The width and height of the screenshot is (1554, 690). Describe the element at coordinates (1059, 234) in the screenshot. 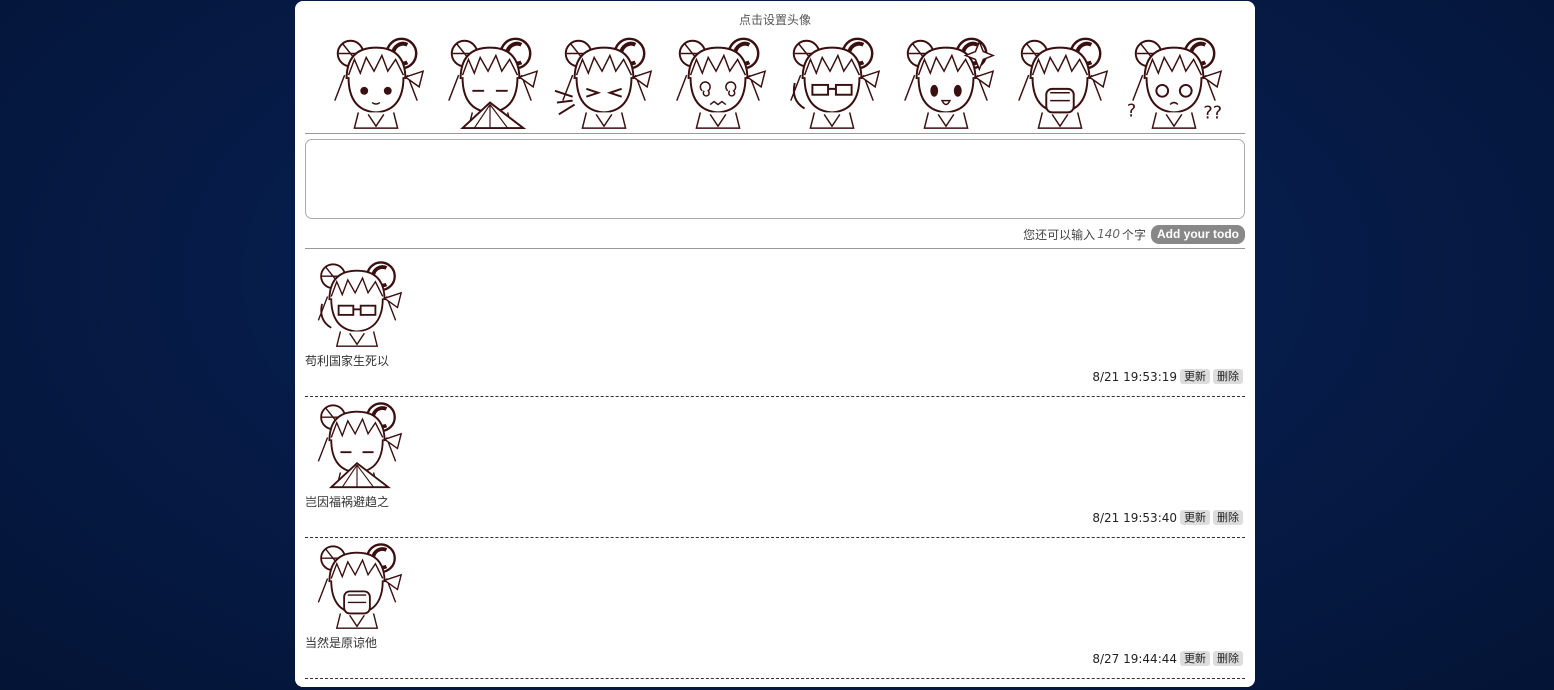

I see `counter-prefix: 您还可以输入` at that location.